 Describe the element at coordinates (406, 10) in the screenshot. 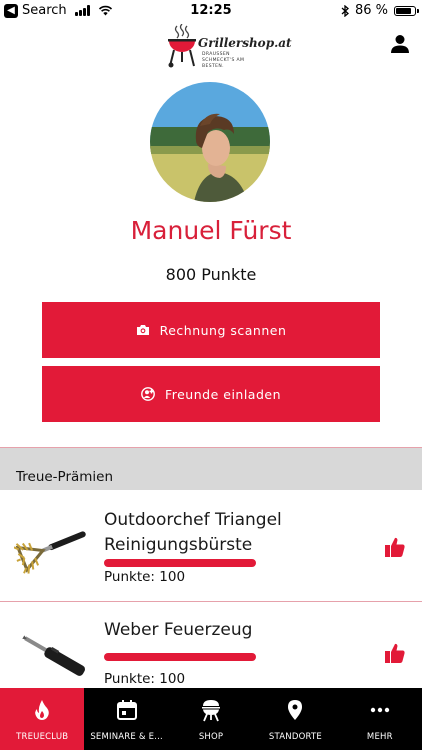

I see `battery-icon` at that location.